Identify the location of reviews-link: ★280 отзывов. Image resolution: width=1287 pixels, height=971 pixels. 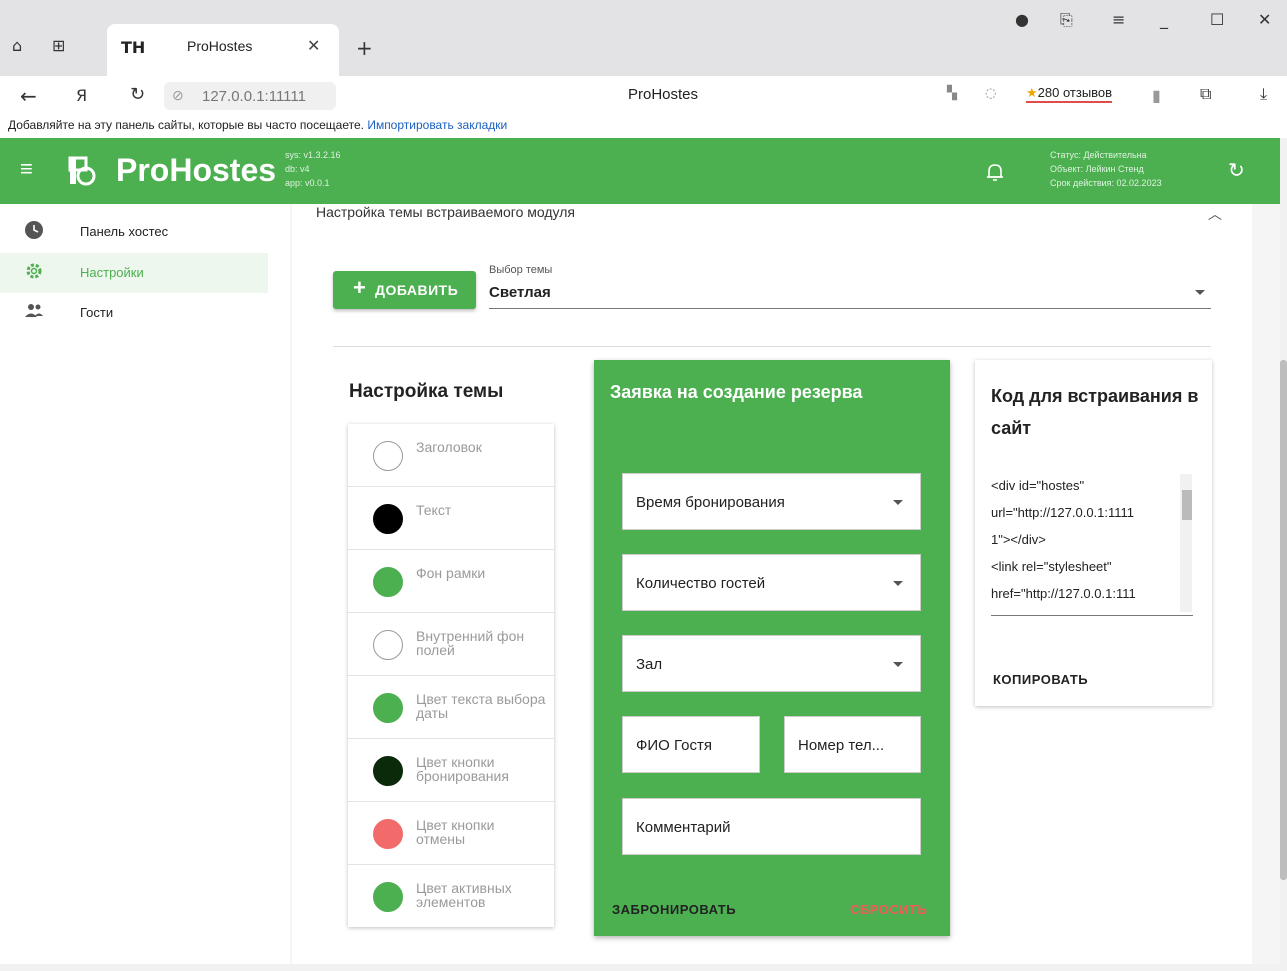
(1069, 94).